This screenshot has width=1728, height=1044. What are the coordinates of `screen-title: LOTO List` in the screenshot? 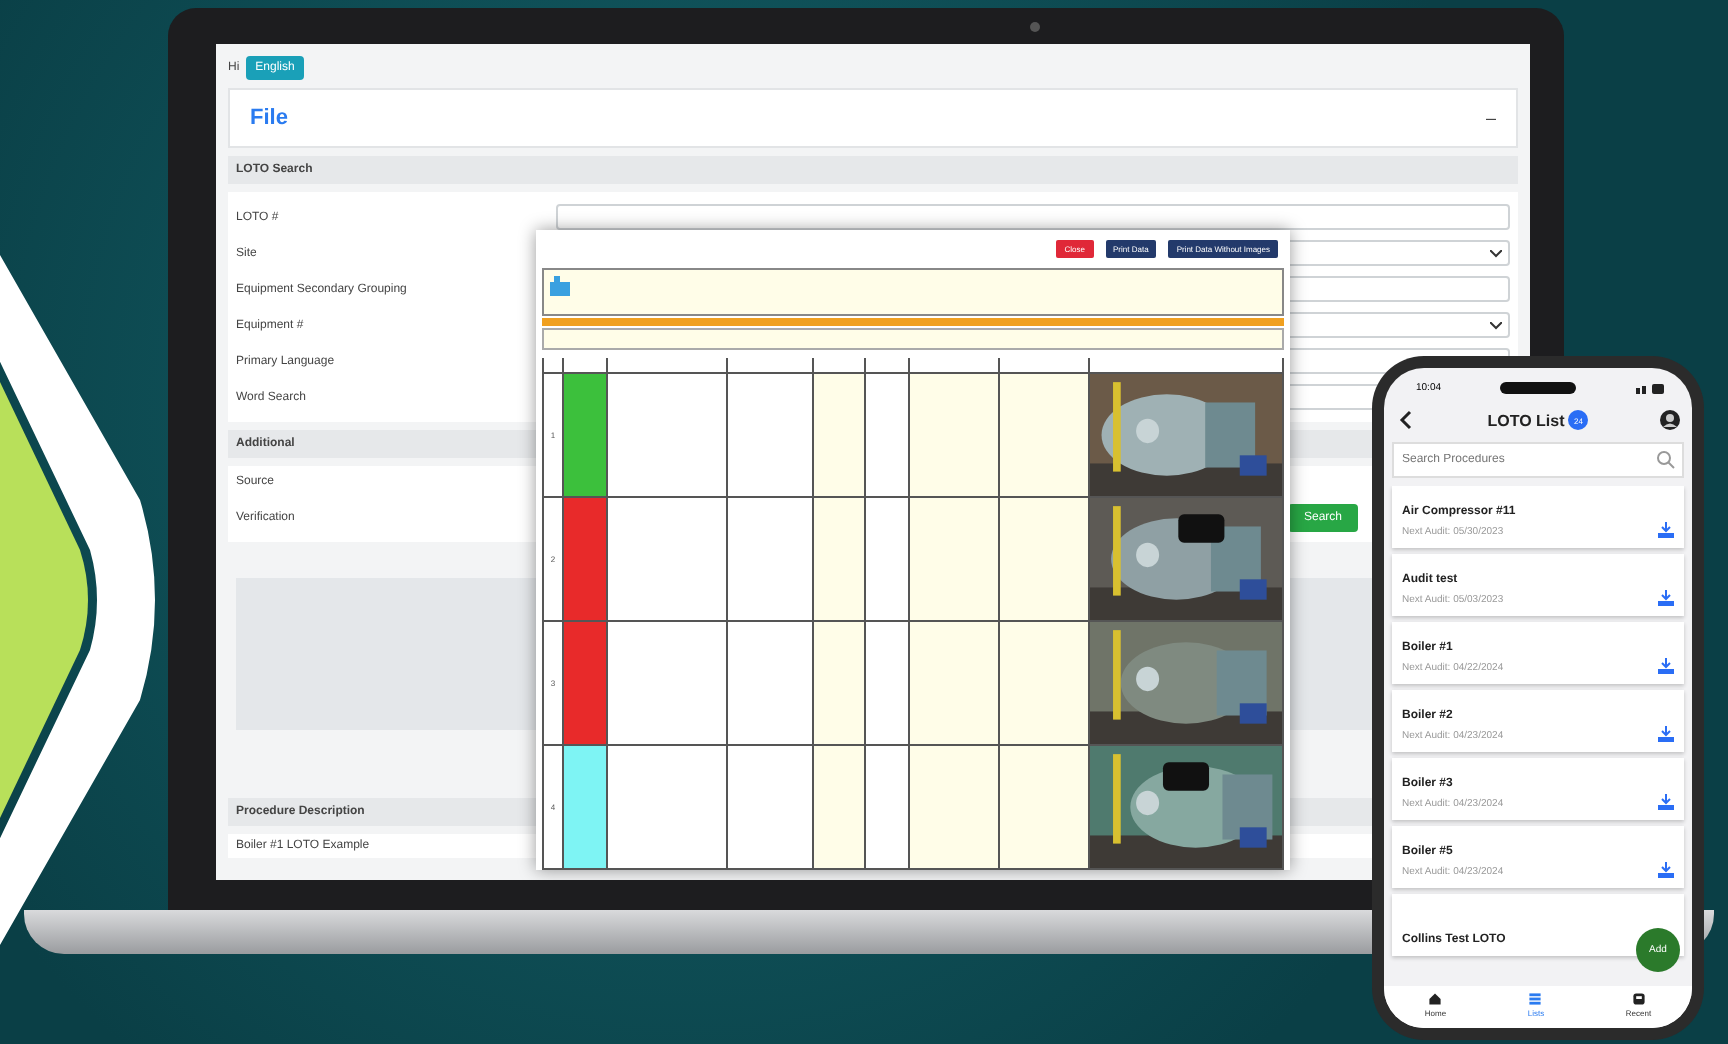 It's located at (1526, 420).